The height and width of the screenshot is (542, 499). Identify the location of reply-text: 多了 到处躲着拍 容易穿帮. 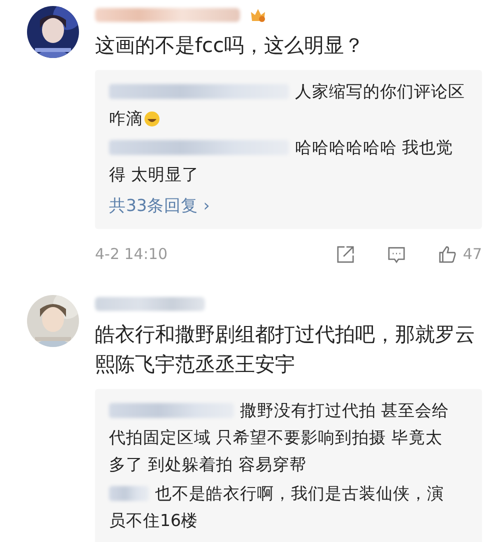
(207, 465).